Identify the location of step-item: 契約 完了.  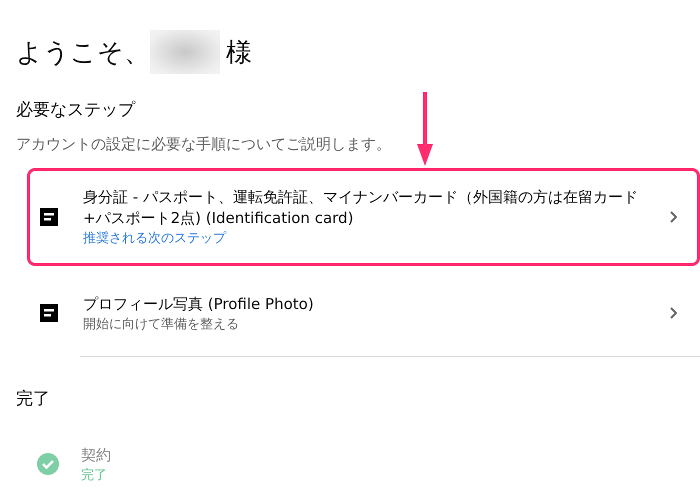
(363, 459).